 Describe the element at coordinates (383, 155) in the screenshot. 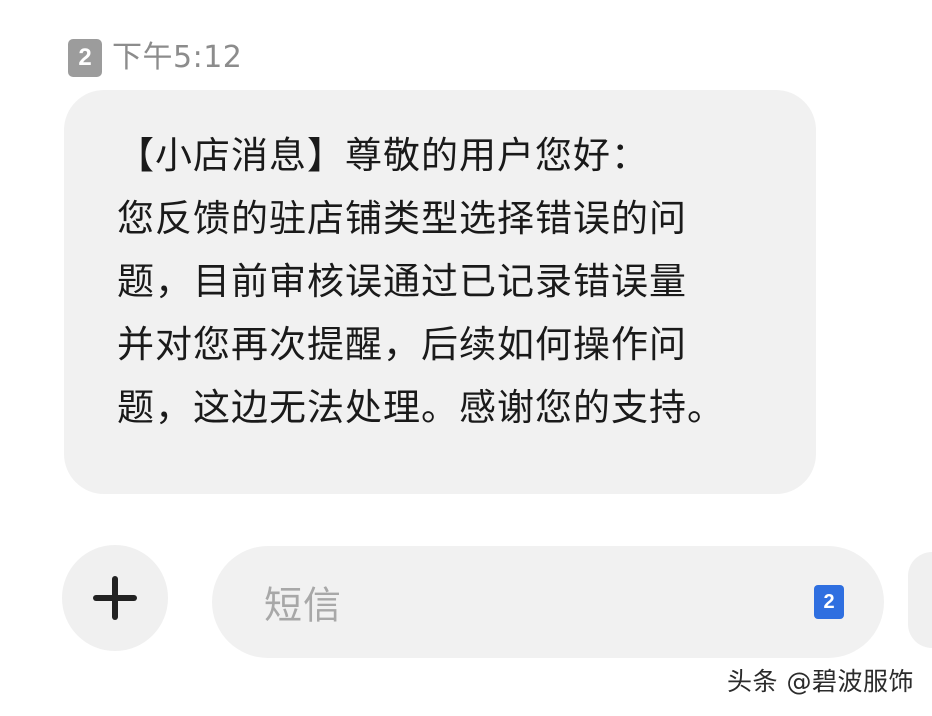

I see `message-text-line: 【小店消息】尊敬的用户您好：` at that location.